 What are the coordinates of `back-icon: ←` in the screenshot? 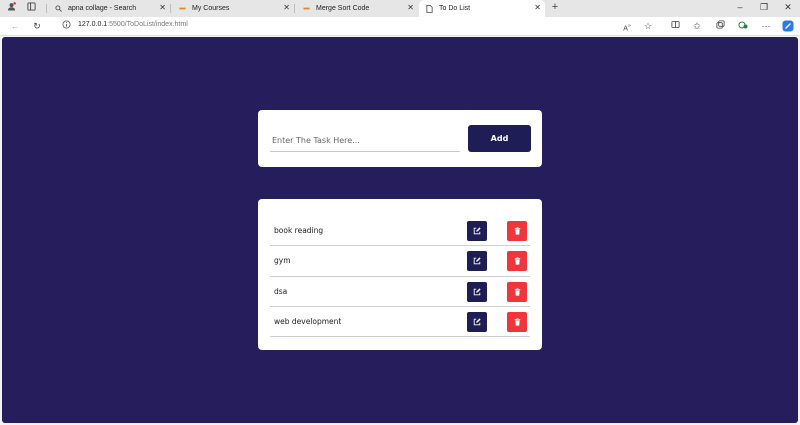 It's located at (15, 26).